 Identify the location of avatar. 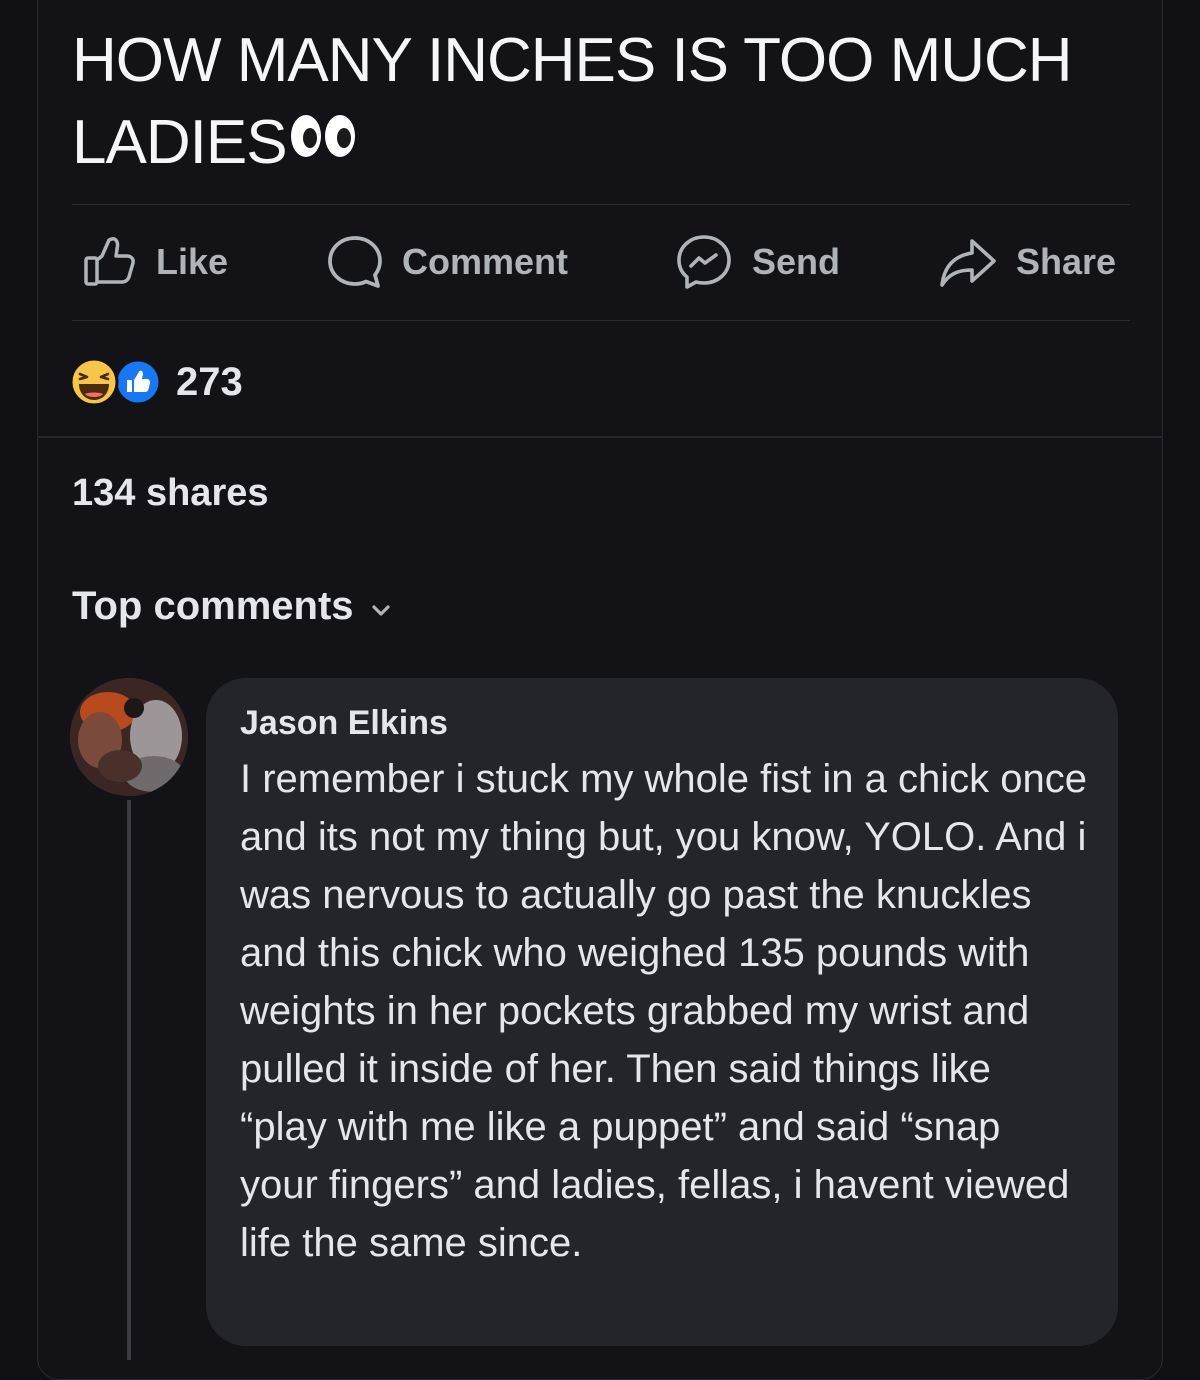
(129, 737).